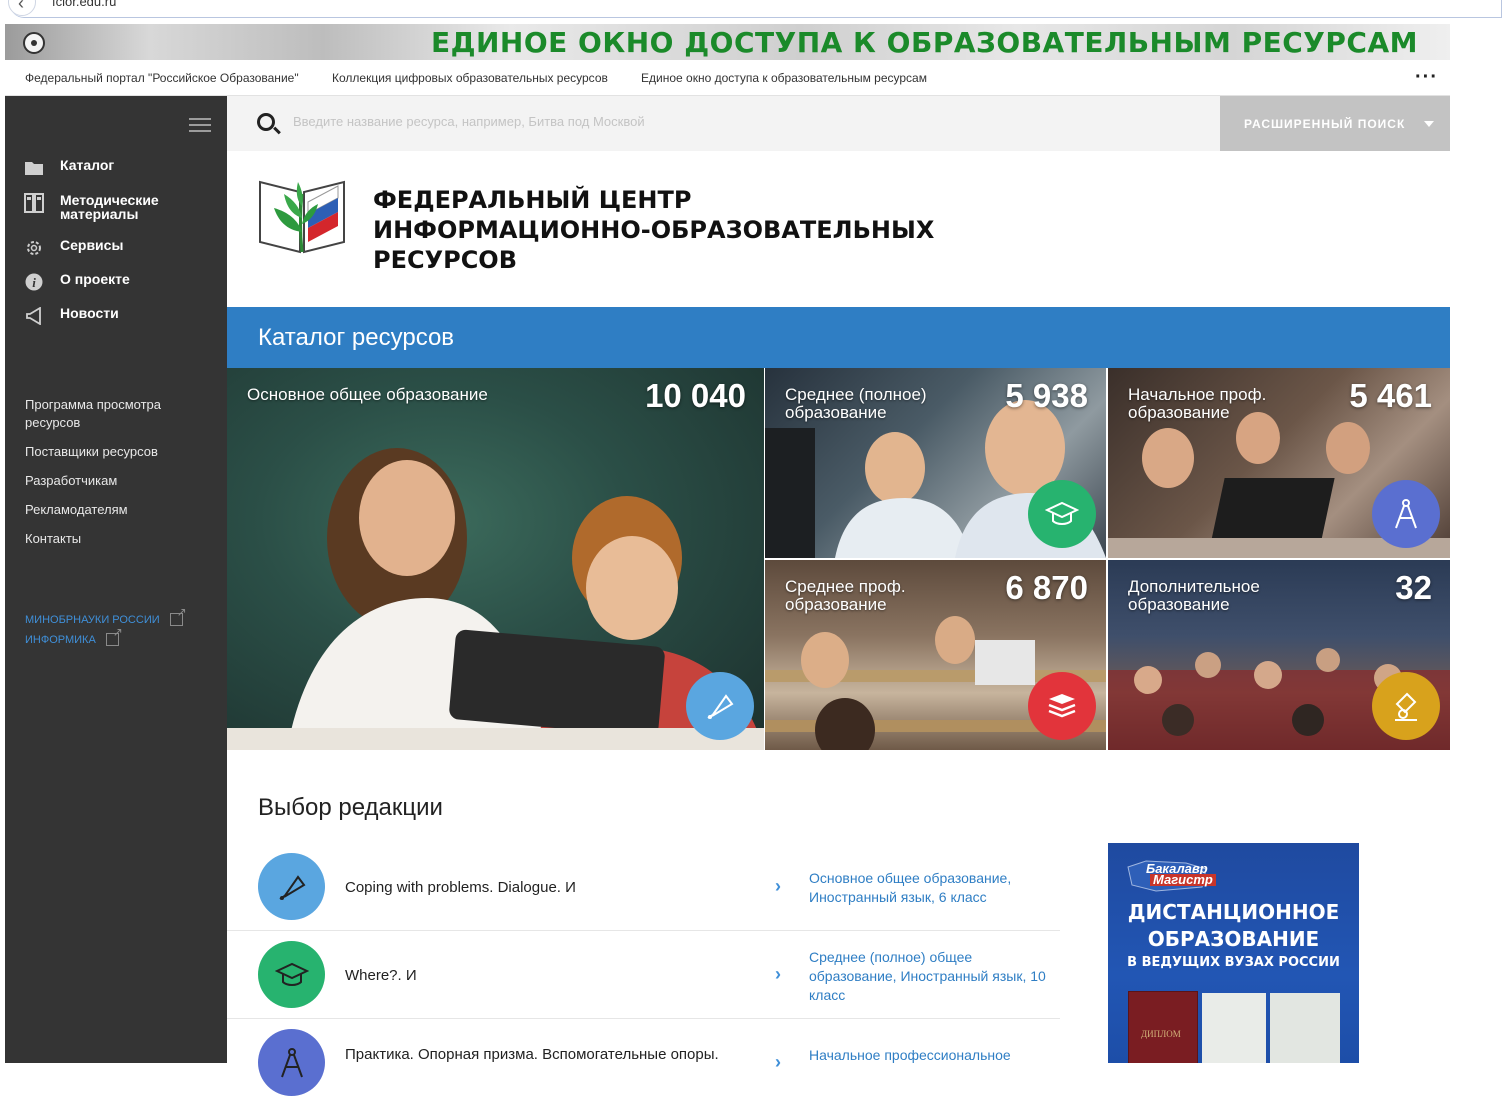  Describe the element at coordinates (1197, 403) in the screenshot. I see `tile-label: Начальное проф. образование` at that location.